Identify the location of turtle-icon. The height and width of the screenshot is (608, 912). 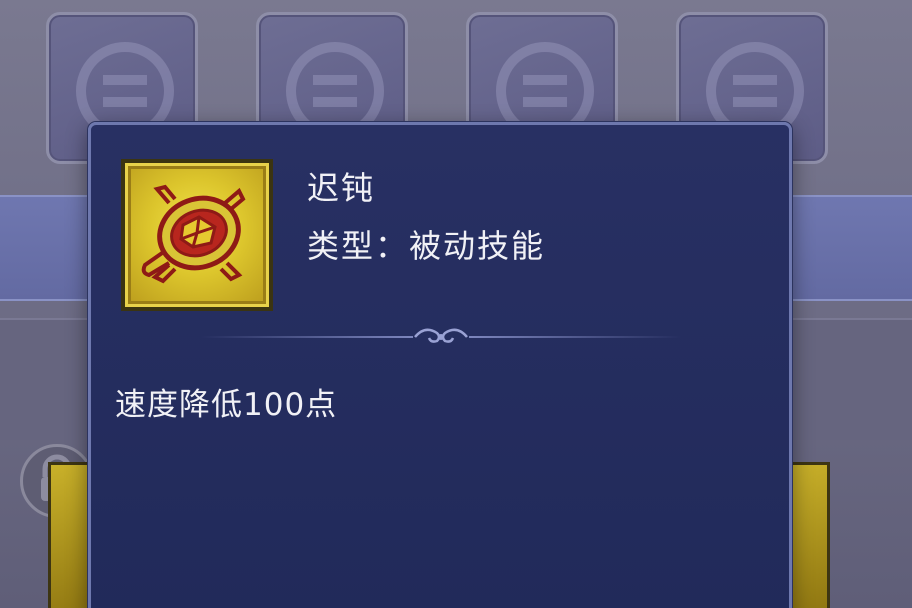
(193, 234).